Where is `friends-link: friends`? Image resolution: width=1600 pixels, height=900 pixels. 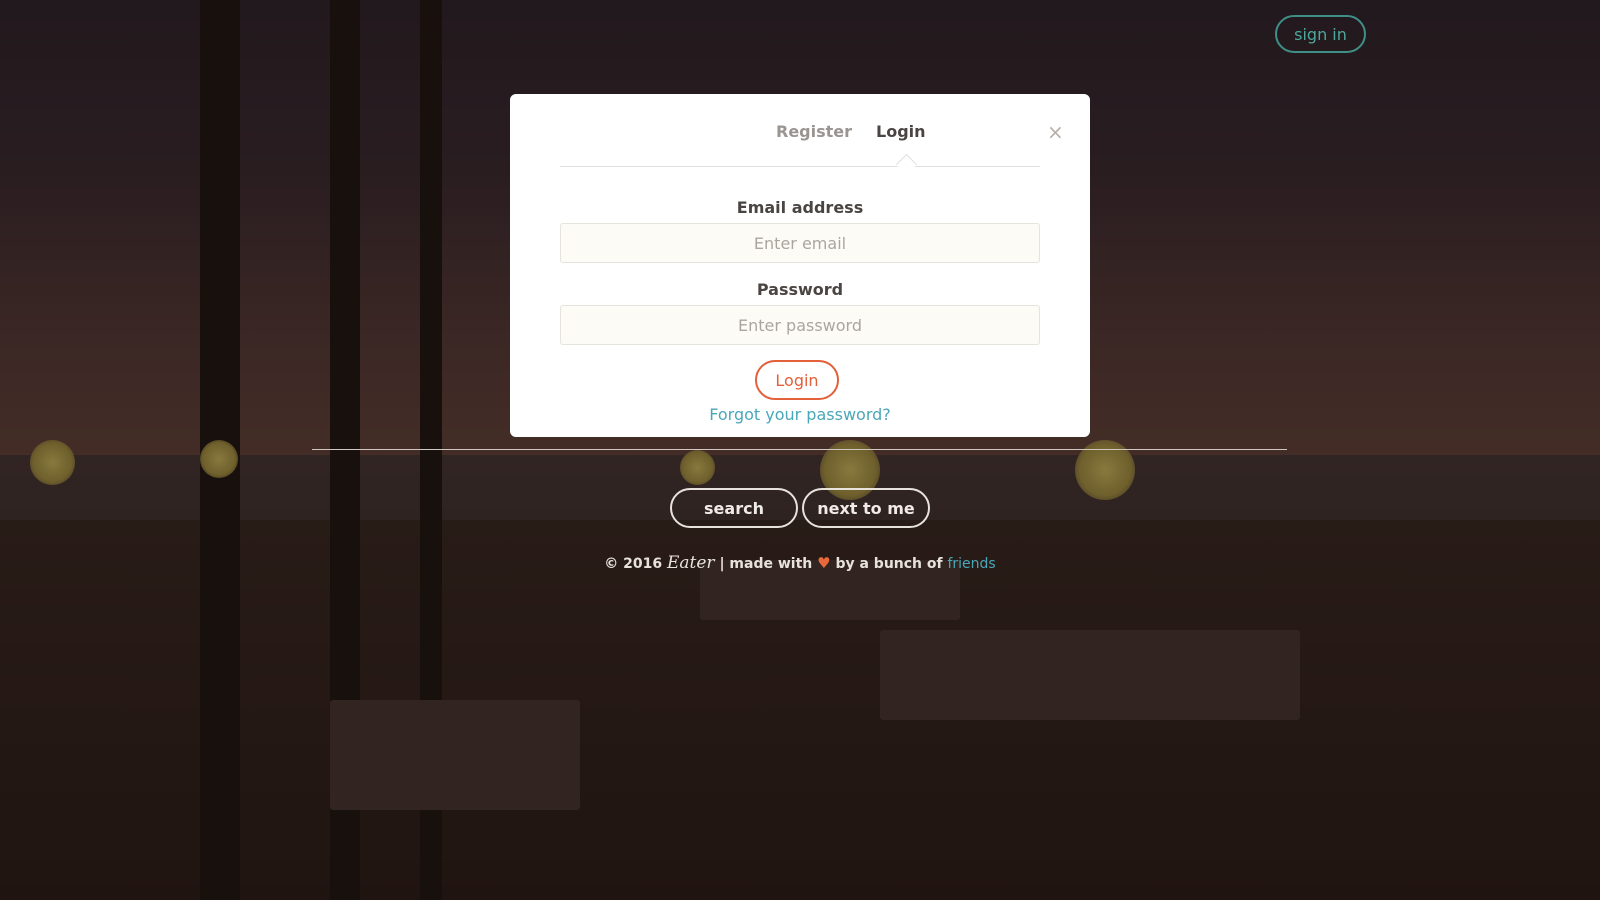 friends-link: friends is located at coordinates (971, 564).